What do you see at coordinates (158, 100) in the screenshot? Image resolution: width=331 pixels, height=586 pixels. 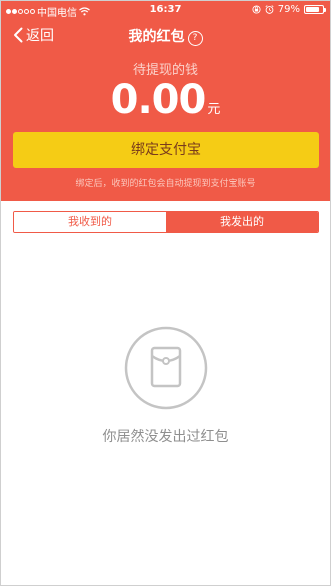 I see `amount-value: 0.00` at bounding box center [158, 100].